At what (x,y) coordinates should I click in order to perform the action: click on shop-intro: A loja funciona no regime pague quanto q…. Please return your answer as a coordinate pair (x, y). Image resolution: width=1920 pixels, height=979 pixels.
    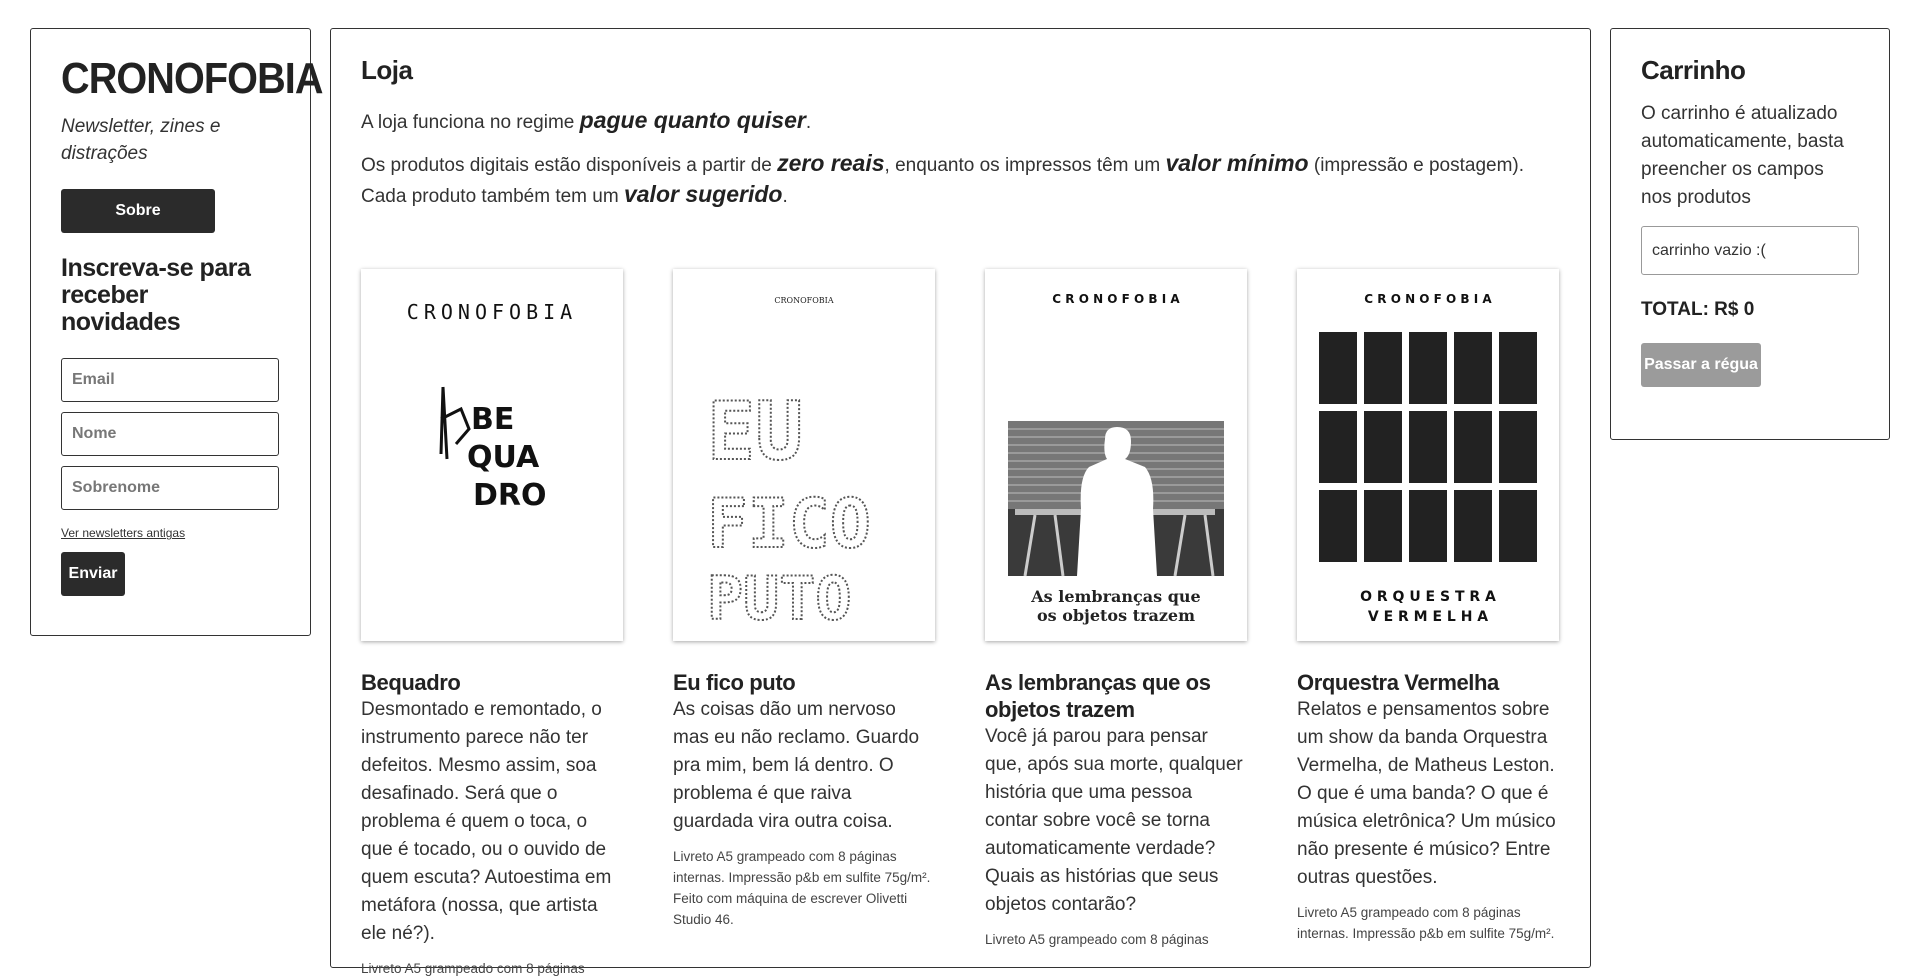
    Looking at the image, I should click on (960, 121).